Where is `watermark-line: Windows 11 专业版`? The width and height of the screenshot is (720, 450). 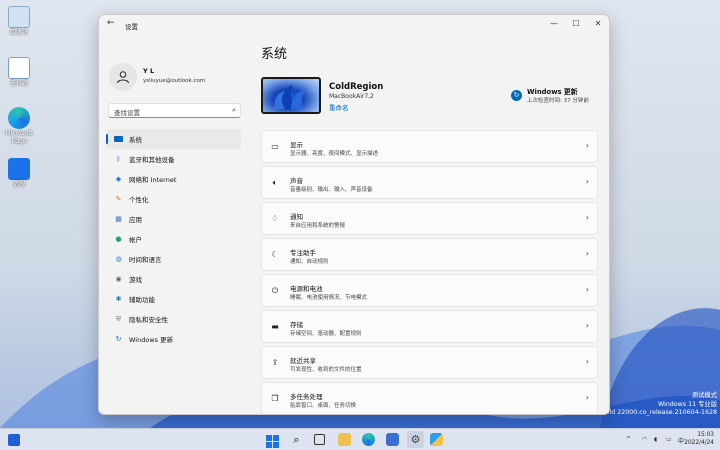
watermark-line: Windows 11 专业版 is located at coordinates (687, 404).